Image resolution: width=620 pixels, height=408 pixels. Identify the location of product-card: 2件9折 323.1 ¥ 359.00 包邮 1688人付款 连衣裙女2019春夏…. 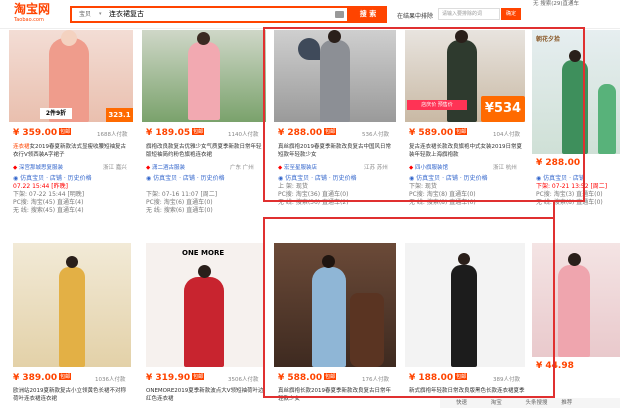
(71, 127).